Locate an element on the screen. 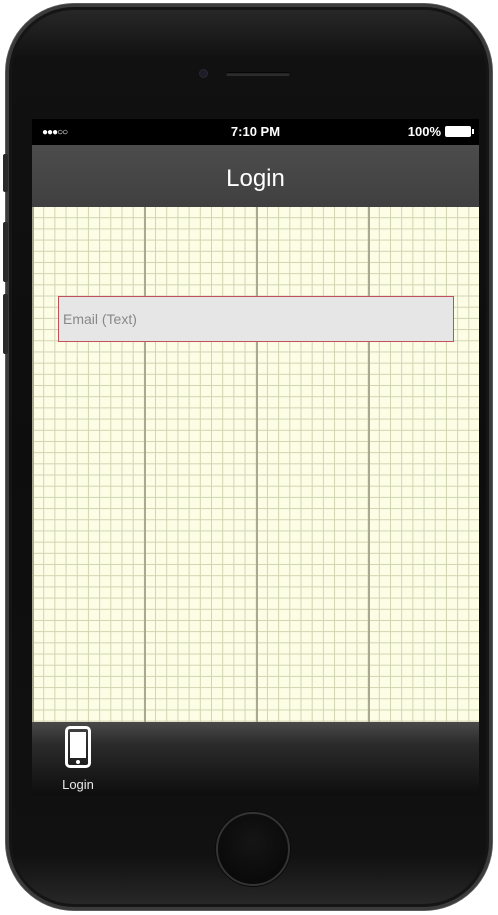 The image size is (498, 915). battery-icon is located at coordinates (459, 131).